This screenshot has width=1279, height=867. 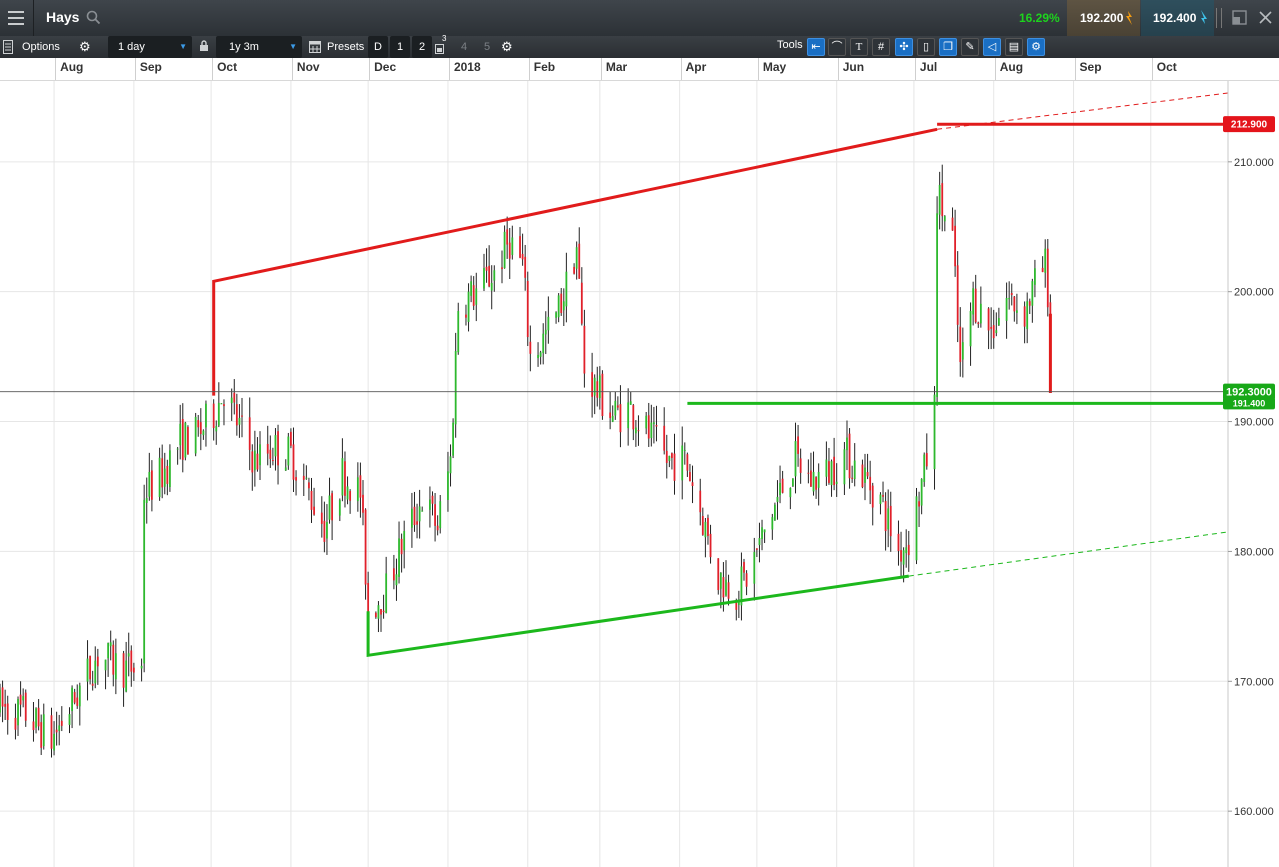 What do you see at coordinates (422, 47) in the screenshot?
I see `preset-2: 2` at bounding box center [422, 47].